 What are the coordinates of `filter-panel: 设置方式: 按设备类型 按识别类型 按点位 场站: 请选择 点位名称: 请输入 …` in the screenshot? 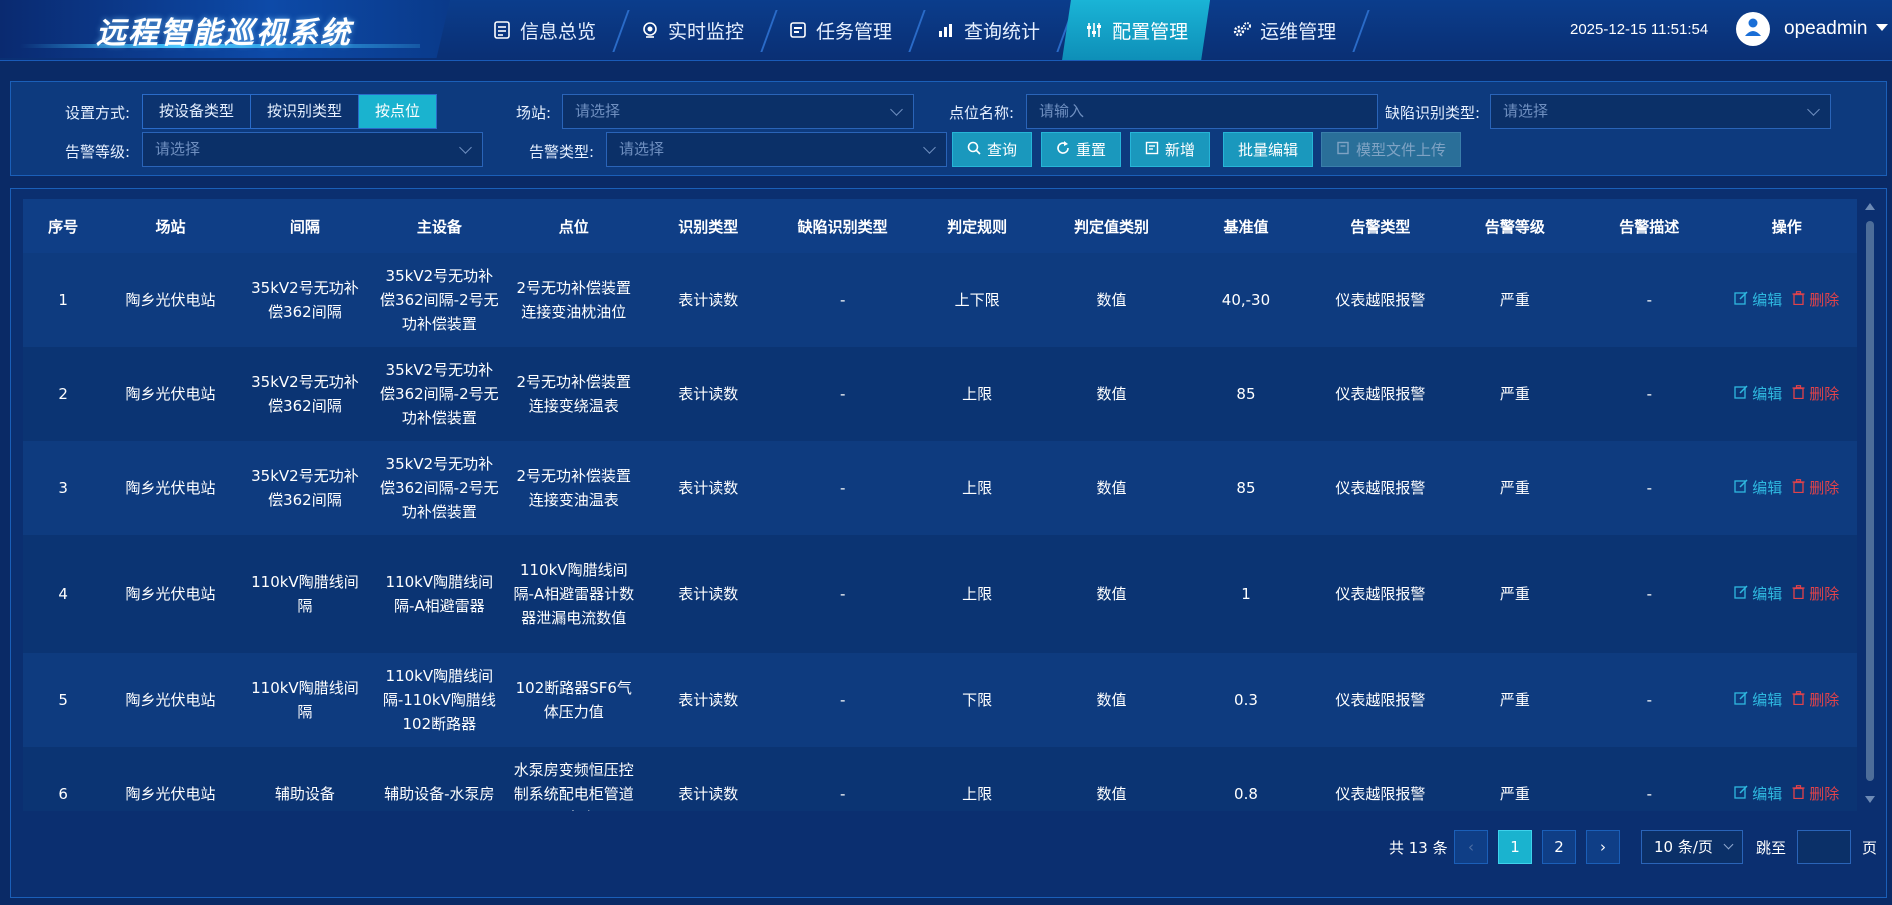 It's located at (948, 128).